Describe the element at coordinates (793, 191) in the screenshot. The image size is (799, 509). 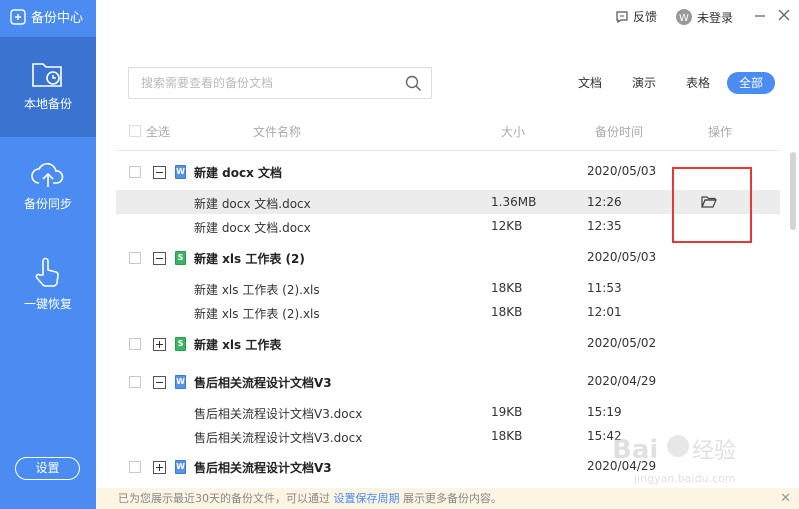
I see `scrollbar-thumb` at that location.